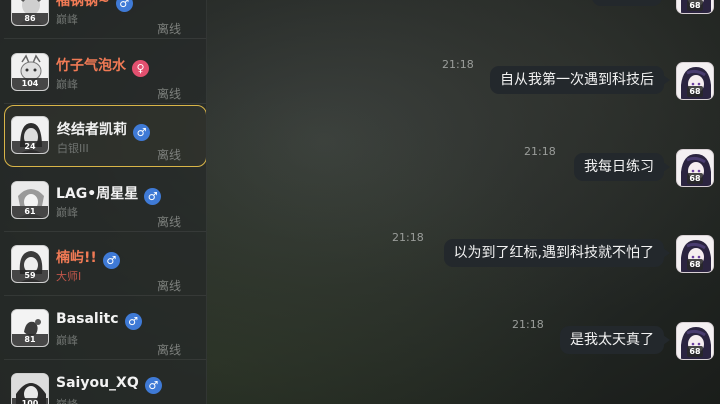 This screenshot has height=404, width=720. I want to click on message-row: 21:18 我每日练习 68, so click(614, 167).